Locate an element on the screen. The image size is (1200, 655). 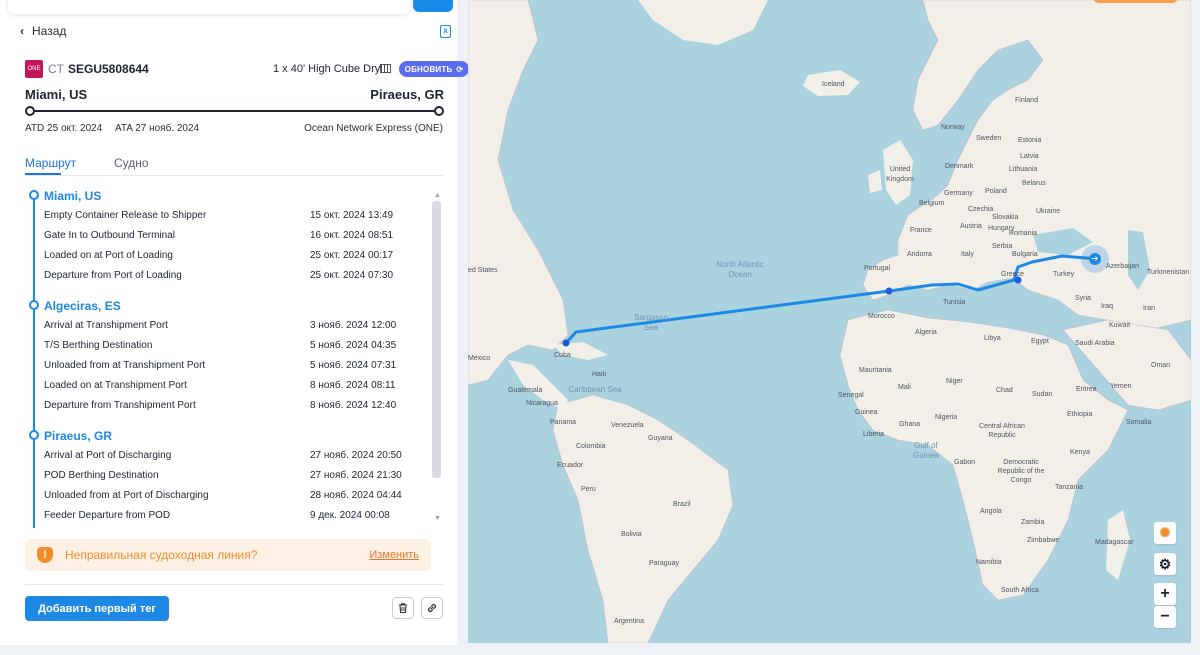
port-of-discharge: Piraeus, GR is located at coordinates (407, 94).